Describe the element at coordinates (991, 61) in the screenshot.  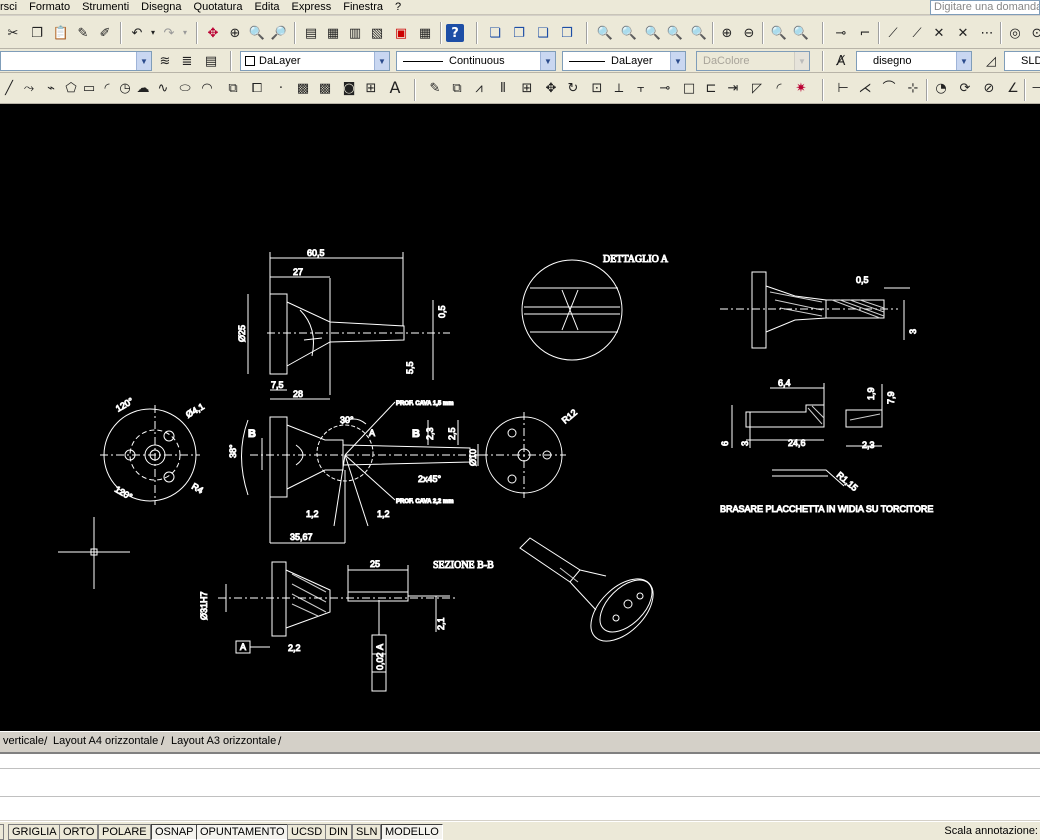
I see `dim-style-icon: ◿` at that location.